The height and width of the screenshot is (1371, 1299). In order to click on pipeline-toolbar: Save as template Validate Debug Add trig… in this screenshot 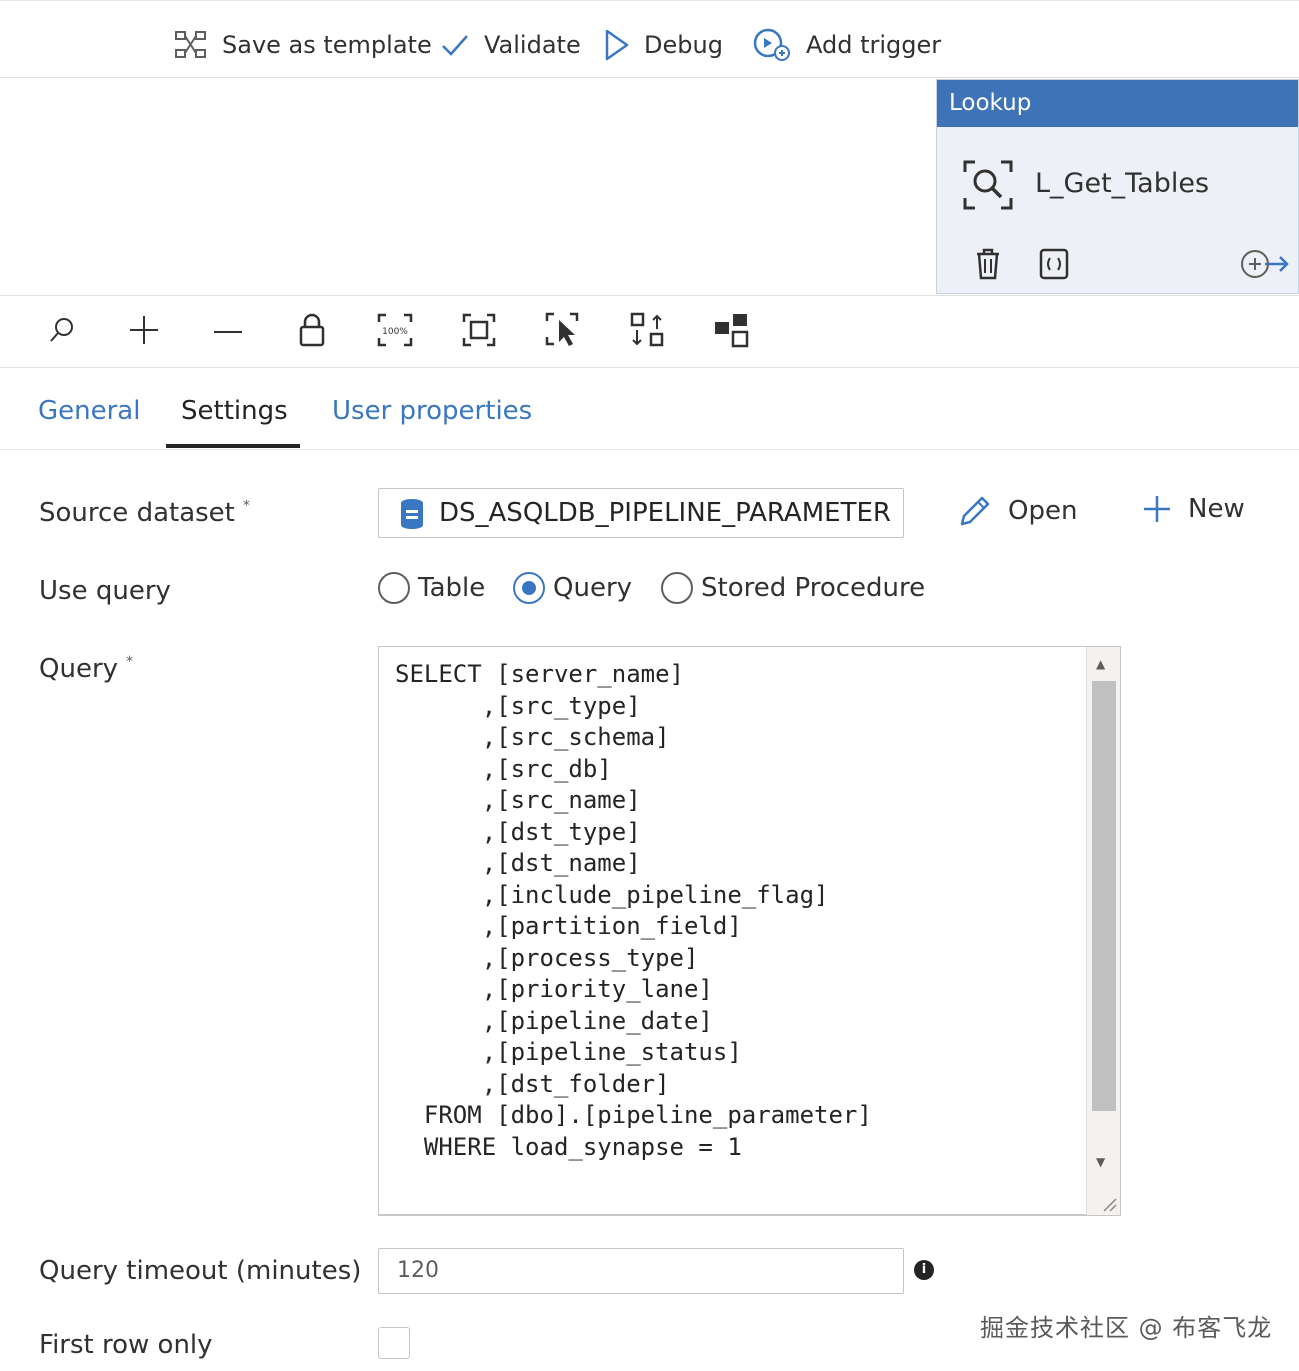, I will do `click(649, 39)`.